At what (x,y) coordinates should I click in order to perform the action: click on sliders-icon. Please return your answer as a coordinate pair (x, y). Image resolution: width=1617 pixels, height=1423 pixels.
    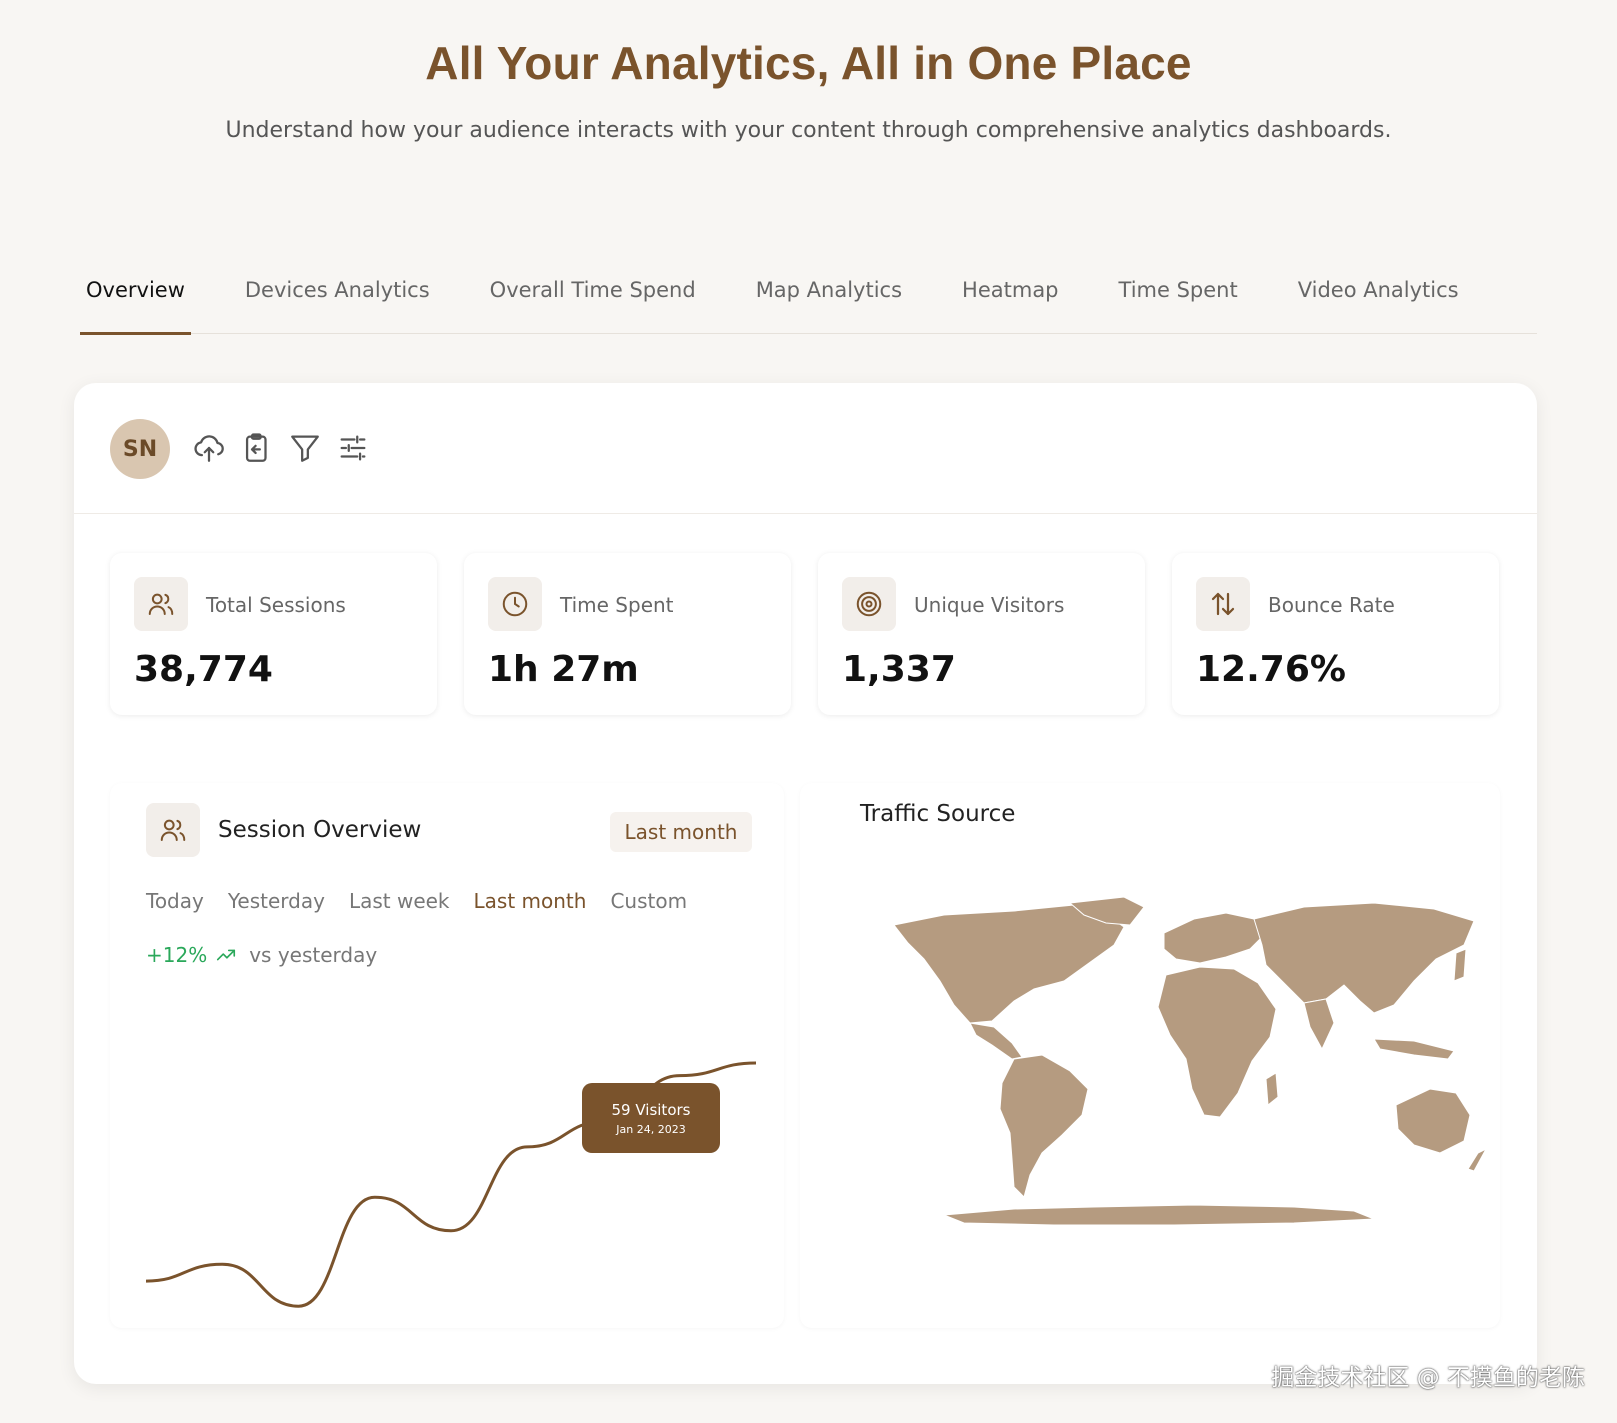
    Looking at the image, I should click on (353, 448).